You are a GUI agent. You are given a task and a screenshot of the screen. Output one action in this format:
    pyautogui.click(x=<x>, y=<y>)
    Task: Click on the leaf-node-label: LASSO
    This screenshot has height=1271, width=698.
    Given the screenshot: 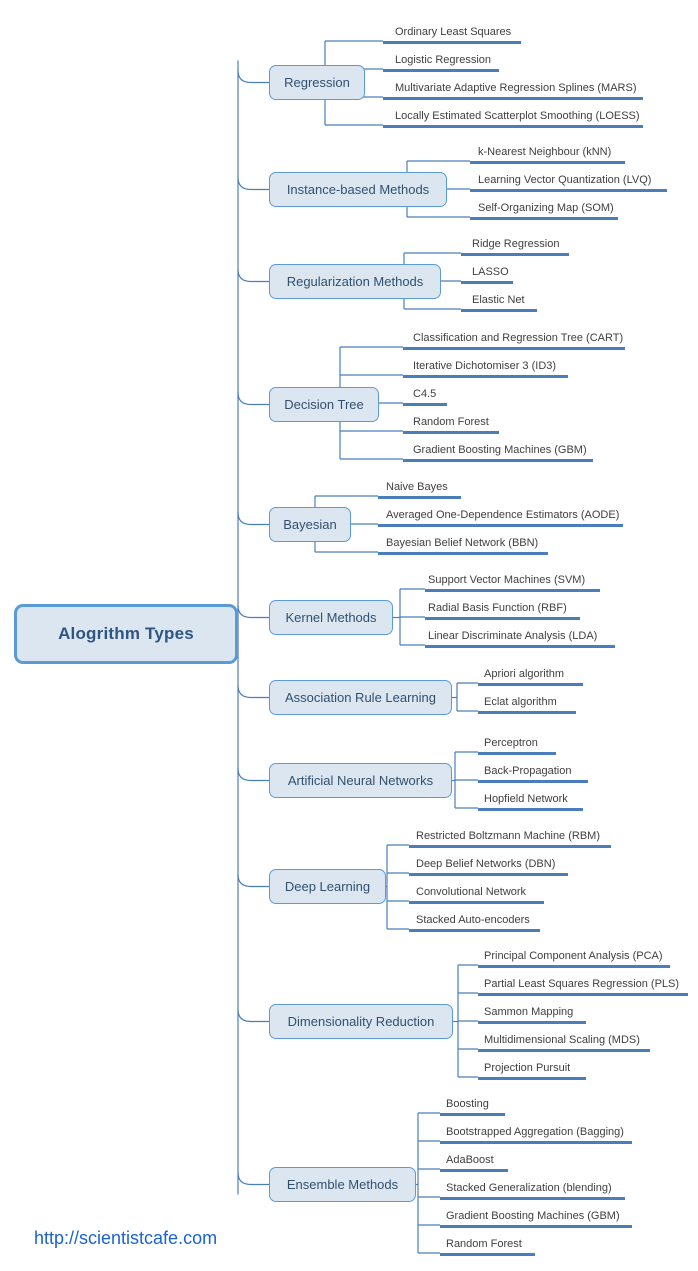 What is the action you would take?
    pyautogui.click(x=490, y=272)
    